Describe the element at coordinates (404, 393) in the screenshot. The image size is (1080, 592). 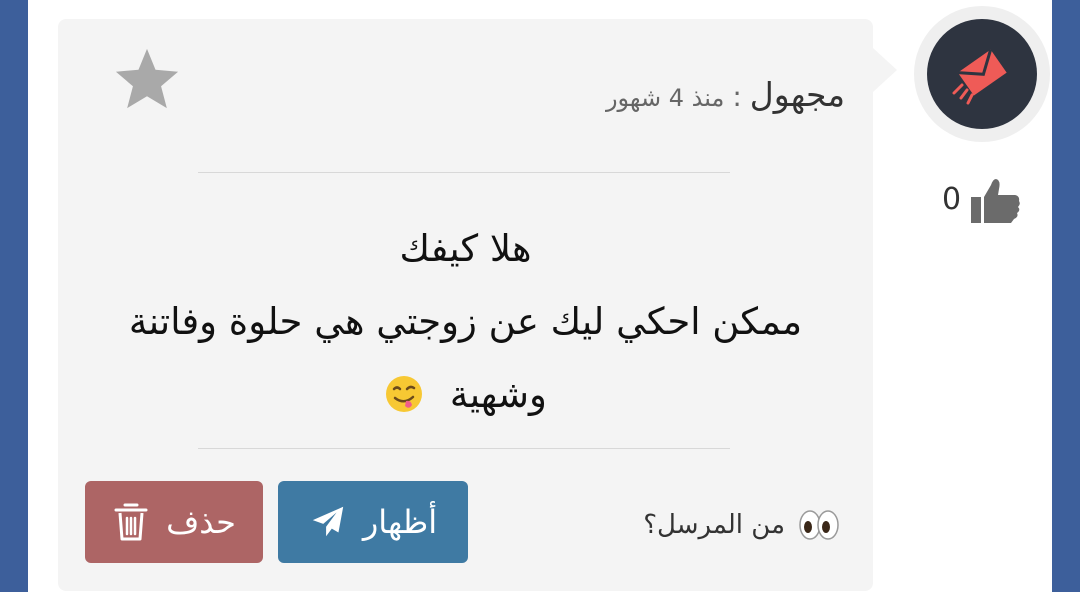
I see `face-savoring-food-icon` at that location.